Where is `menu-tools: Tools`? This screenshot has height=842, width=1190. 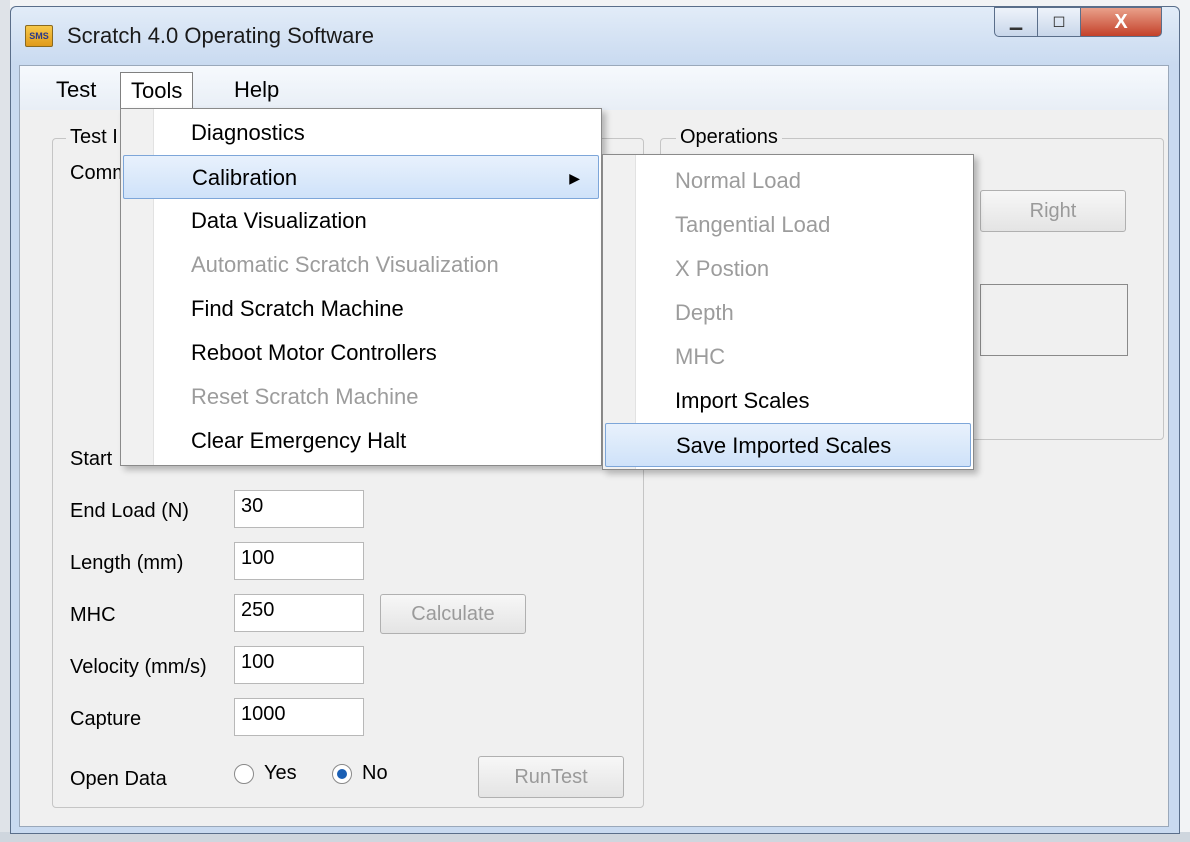 menu-tools: Tools is located at coordinates (157, 90).